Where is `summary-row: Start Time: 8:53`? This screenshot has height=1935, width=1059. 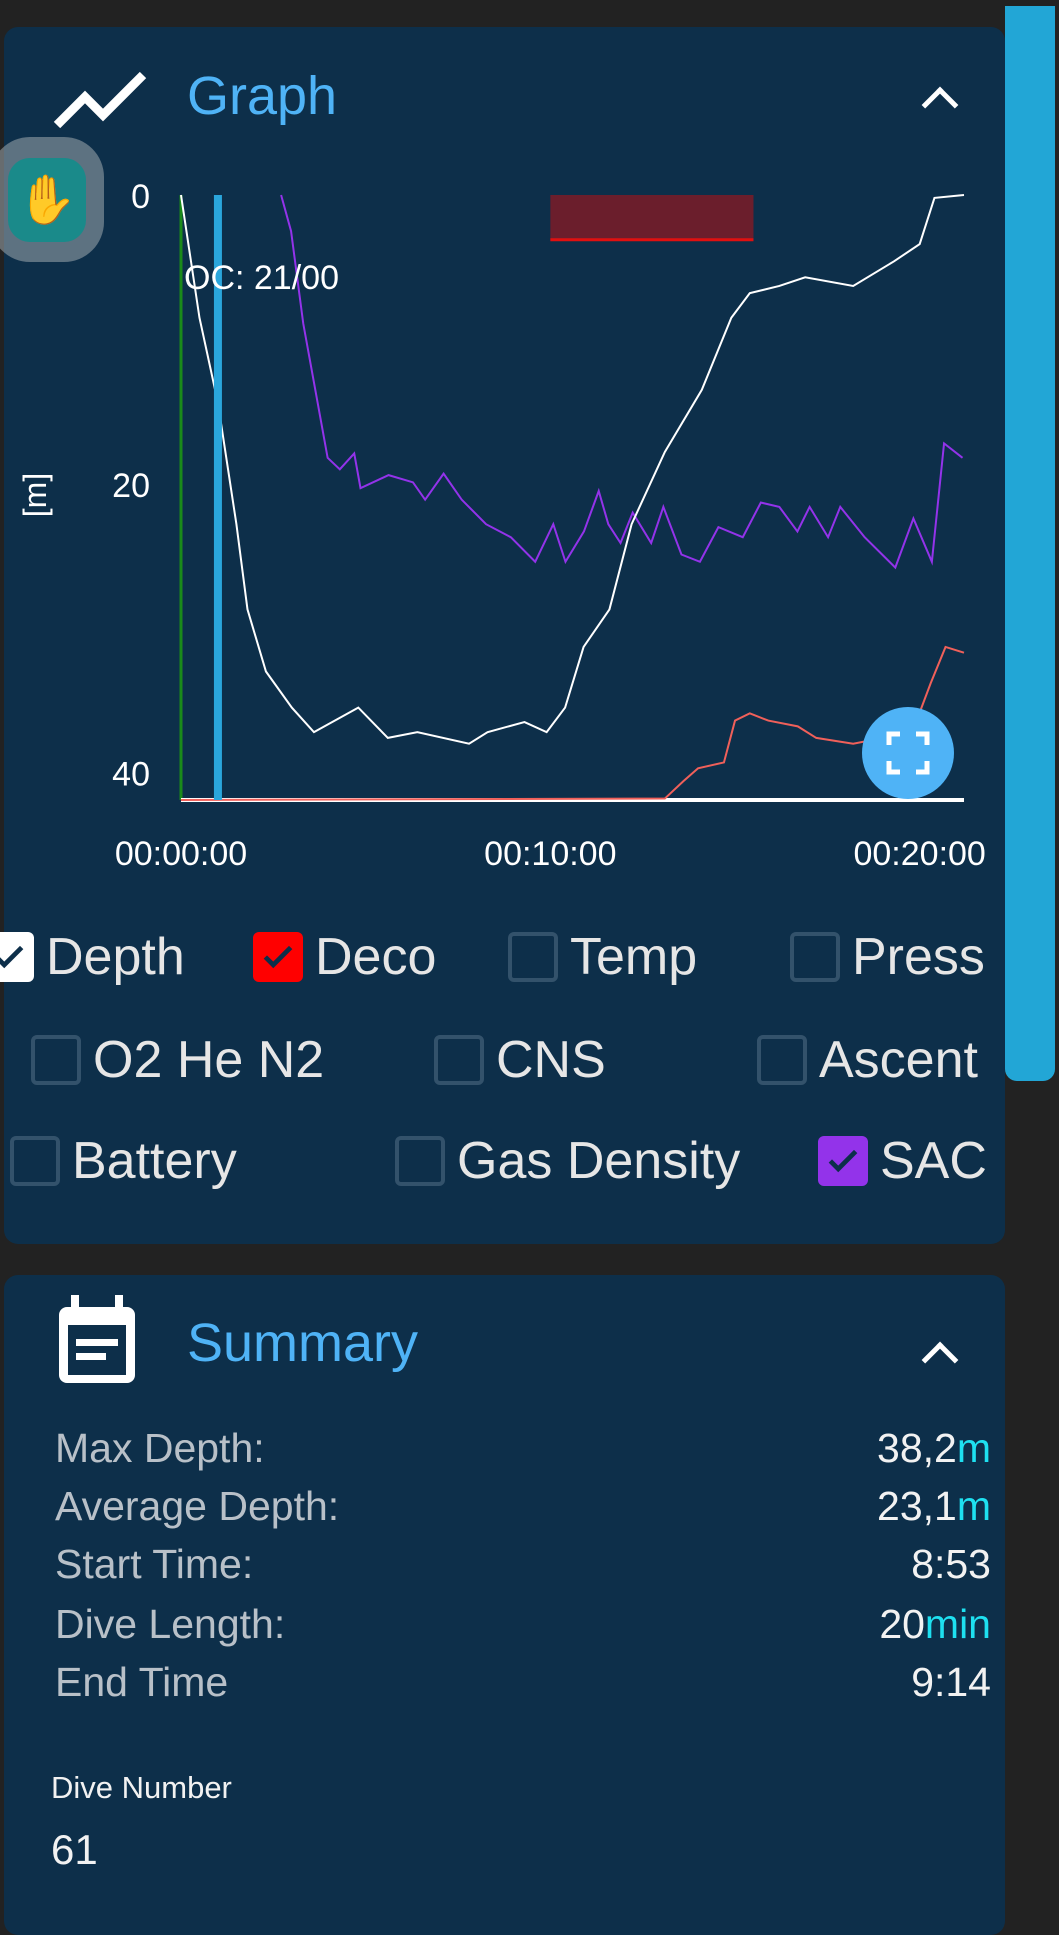
summary-row: Start Time: 8:53 is located at coordinates (523, 1564).